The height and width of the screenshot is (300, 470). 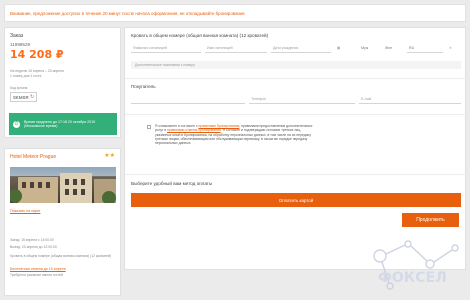 I want to click on payment-method-title: Выберите удобный вам метод оплаты, so click(x=172, y=183).